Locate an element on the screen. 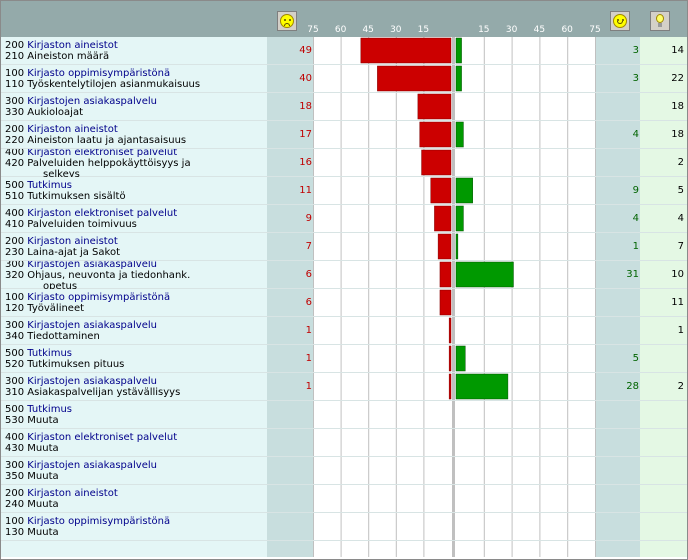 The height and width of the screenshot is (560, 688). item-code: 310 is located at coordinates (15, 392).